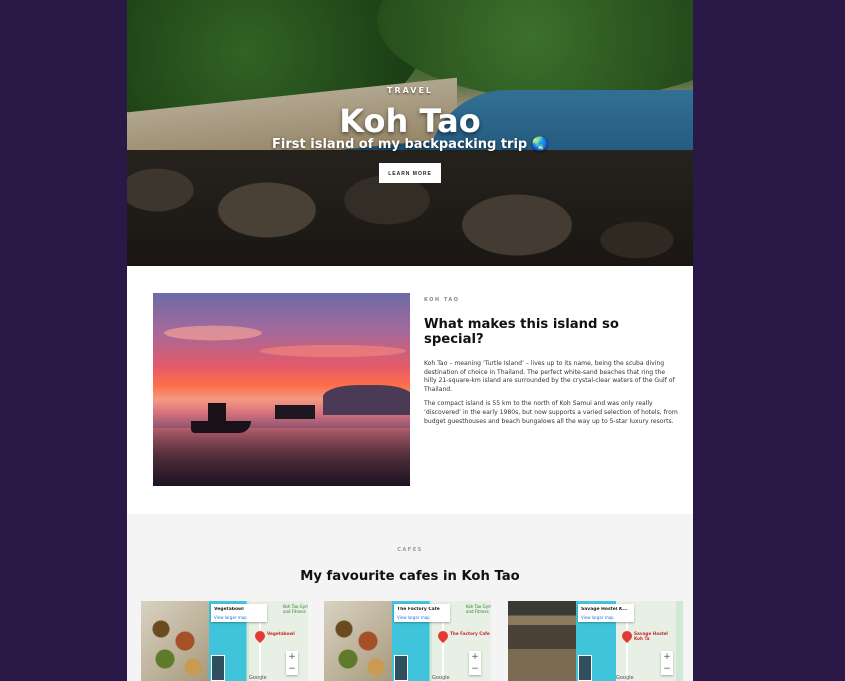 The width and height of the screenshot is (845, 681). What do you see at coordinates (470, 633) in the screenshot?
I see `map-pin-label: The Factory Cafe` at bounding box center [470, 633].